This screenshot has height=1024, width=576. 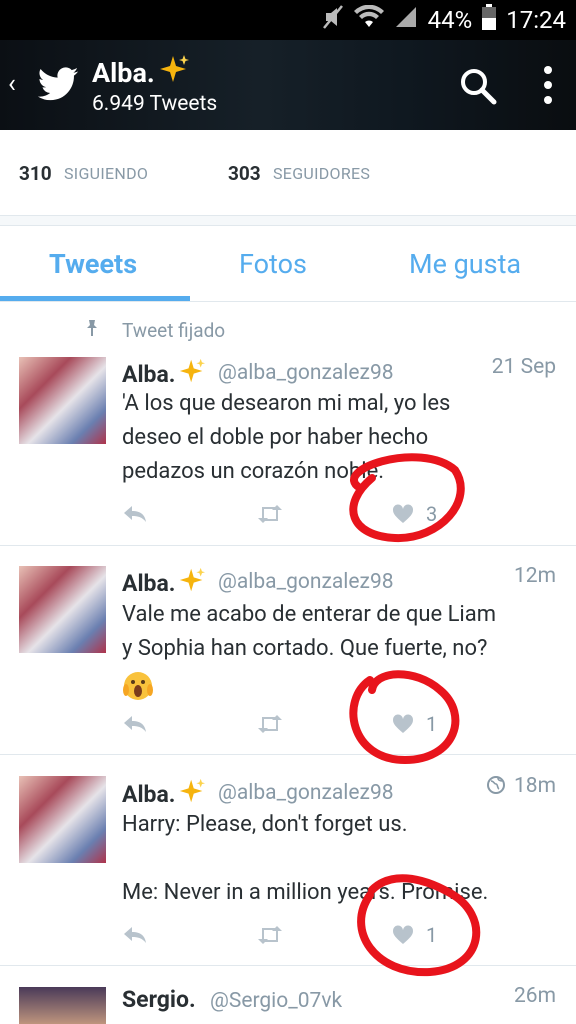 What do you see at coordinates (534, 786) in the screenshot?
I see `tweet-time: 18m` at bounding box center [534, 786].